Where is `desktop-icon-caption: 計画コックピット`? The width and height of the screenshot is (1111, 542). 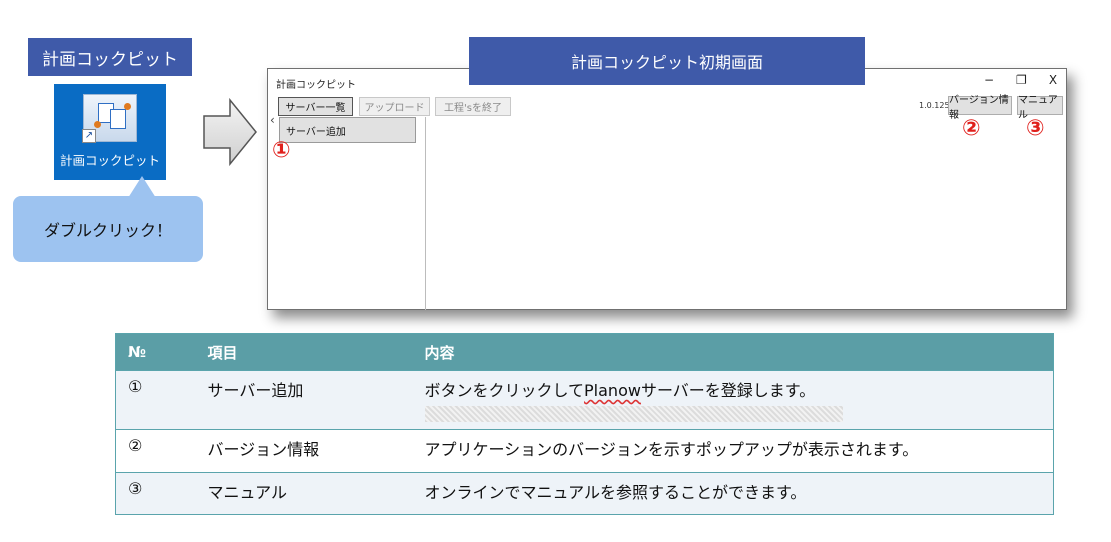 desktop-icon-caption: 計画コックピット is located at coordinates (109, 160).